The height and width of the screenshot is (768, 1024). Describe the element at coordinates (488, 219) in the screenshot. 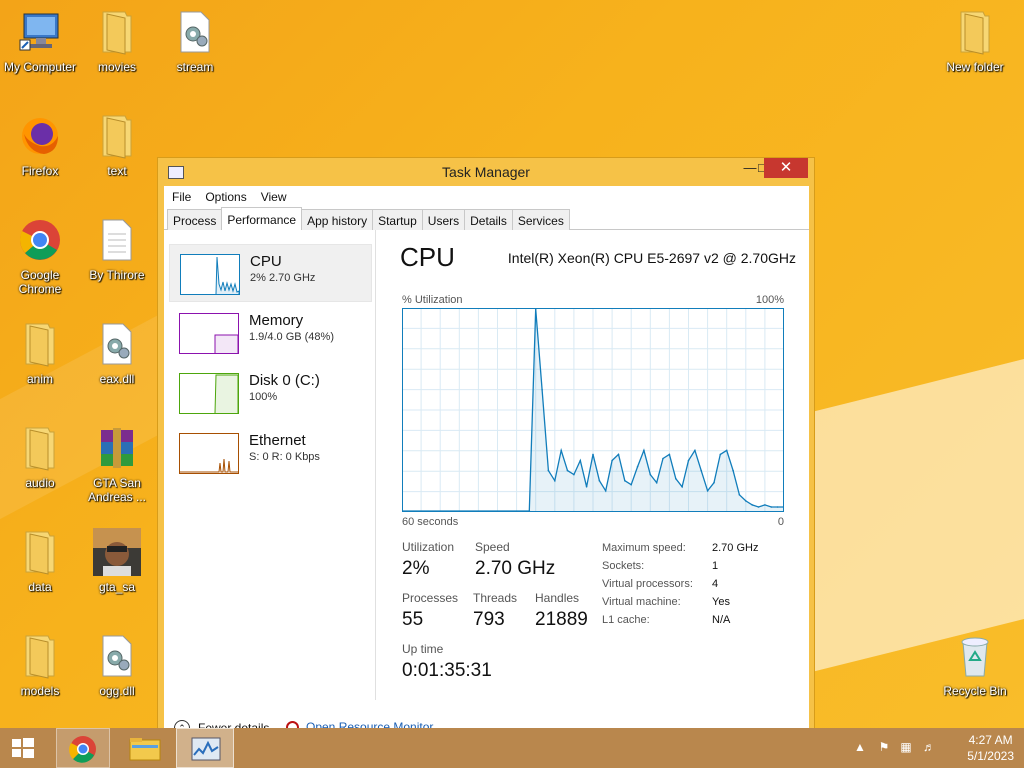

I see `tab-details: Details` at that location.